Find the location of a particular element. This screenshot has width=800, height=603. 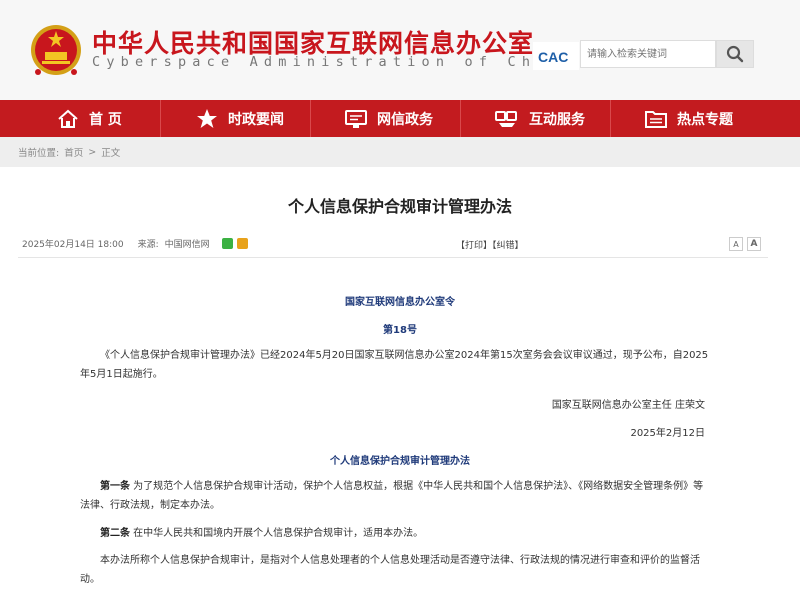

article-meta: 2025年02月14日 18:00 来源: 中国网信网 is located at coordinates (135, 243).